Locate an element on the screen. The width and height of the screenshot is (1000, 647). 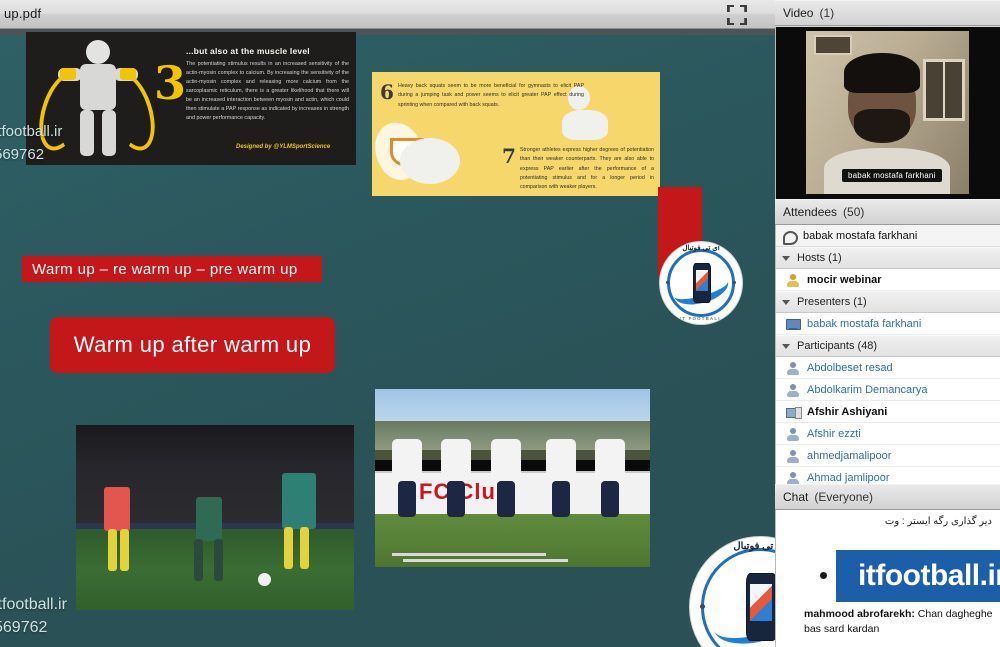
chat-banner-overlay: itfootball.ir is located at coordinates (918, 576).